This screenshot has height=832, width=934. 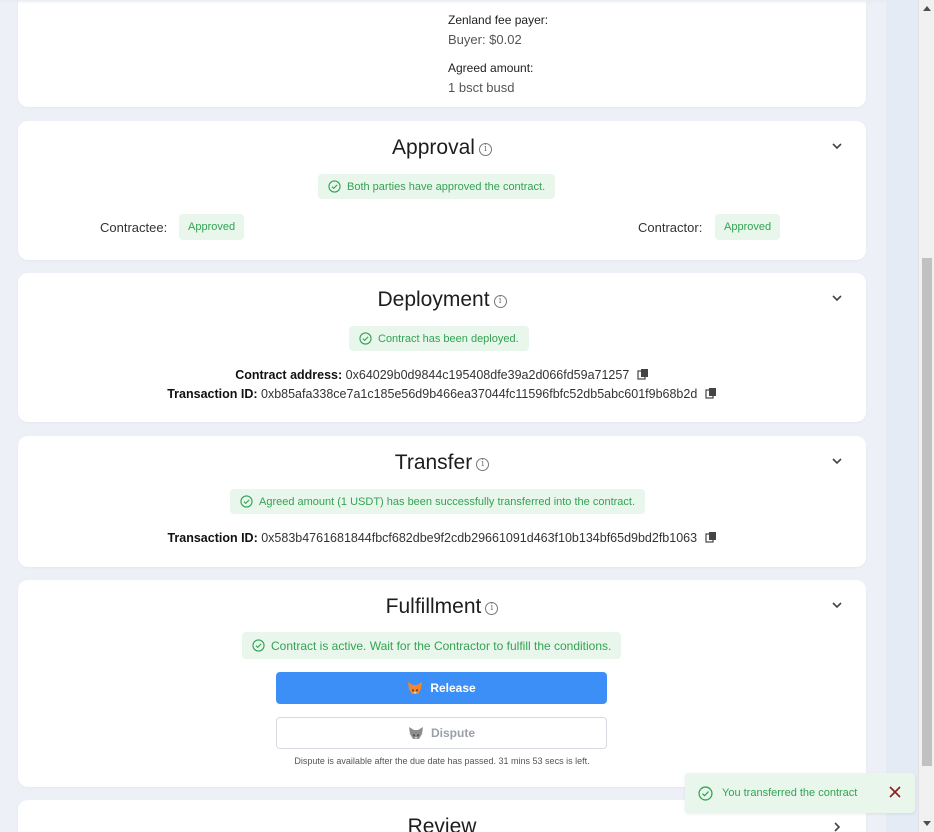 What do you see at coordinates (433, 606) in the screenshot?
I see `fulfillment-title-text: Fulfillment` at bounding box center [433, 606].